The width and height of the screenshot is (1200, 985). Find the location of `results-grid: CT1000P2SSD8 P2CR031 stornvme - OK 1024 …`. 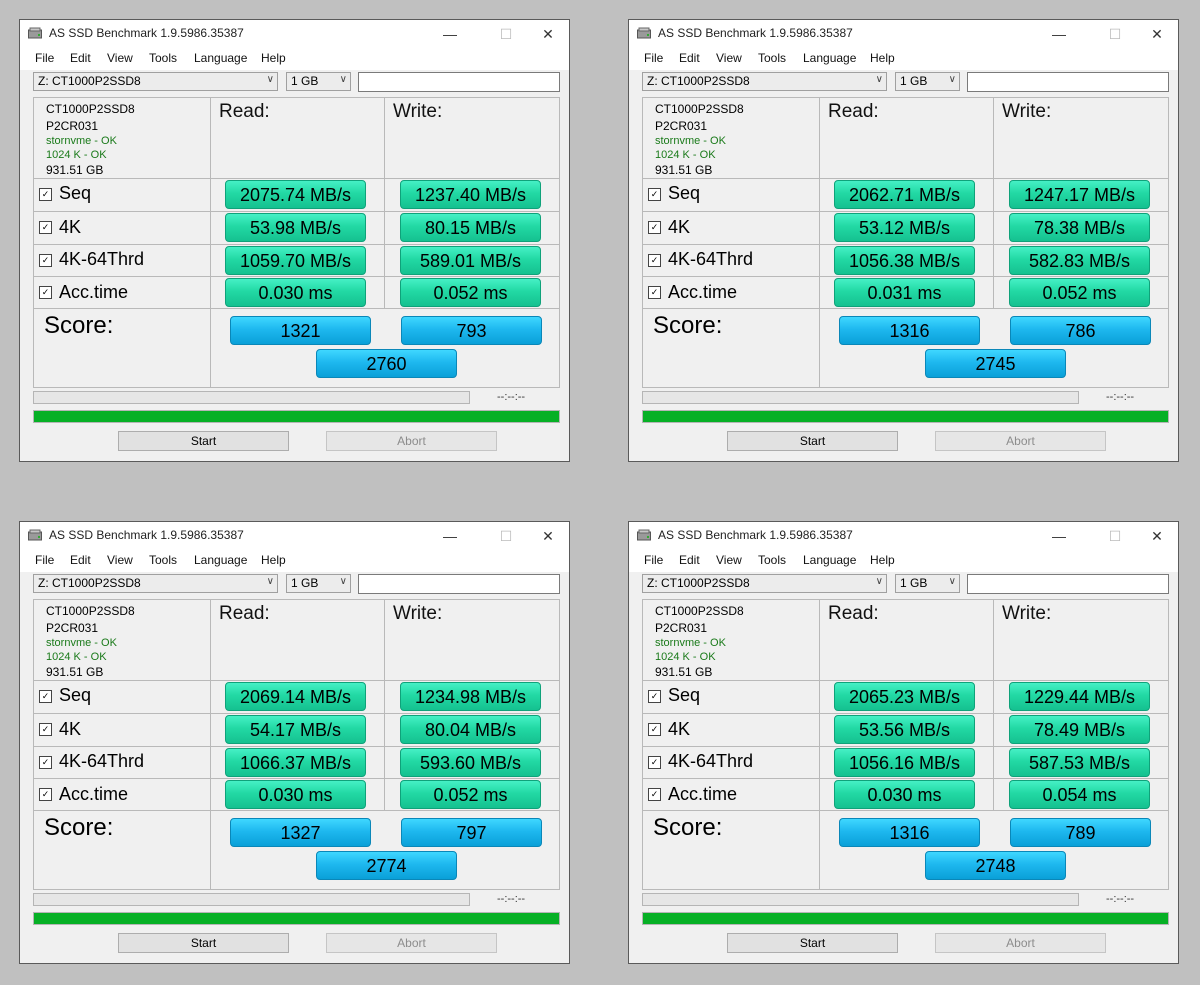

results-grid: CT1000P2SSD8 P2CR031 stornvme - OK 1024 … is located at coordinates (296, 242).